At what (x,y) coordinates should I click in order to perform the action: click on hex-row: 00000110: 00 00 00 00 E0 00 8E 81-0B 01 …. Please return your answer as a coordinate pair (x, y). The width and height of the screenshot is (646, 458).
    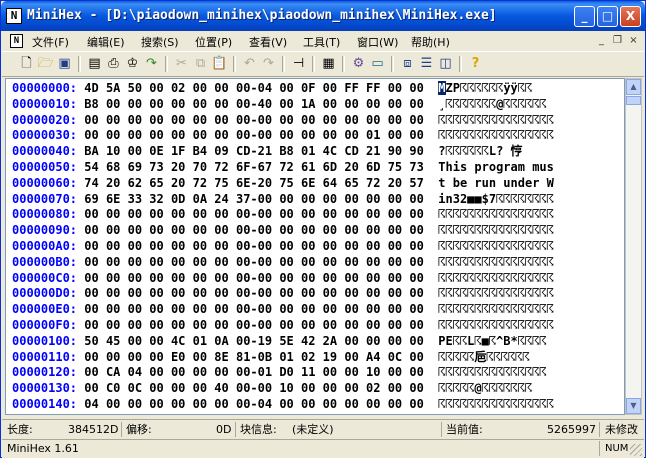
    Looking at the image, I should click on (271, 357).